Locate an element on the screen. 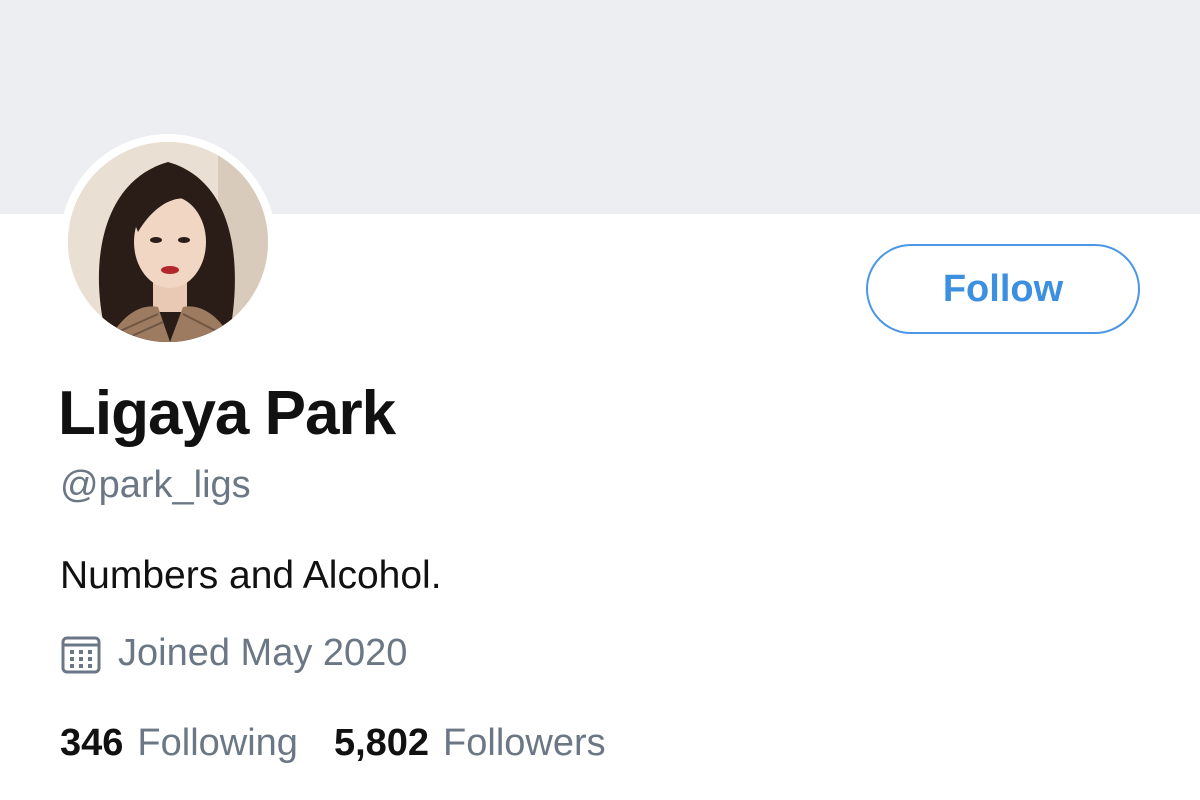  profile-name: Ligaya Park is located at coordinates (227, 413).